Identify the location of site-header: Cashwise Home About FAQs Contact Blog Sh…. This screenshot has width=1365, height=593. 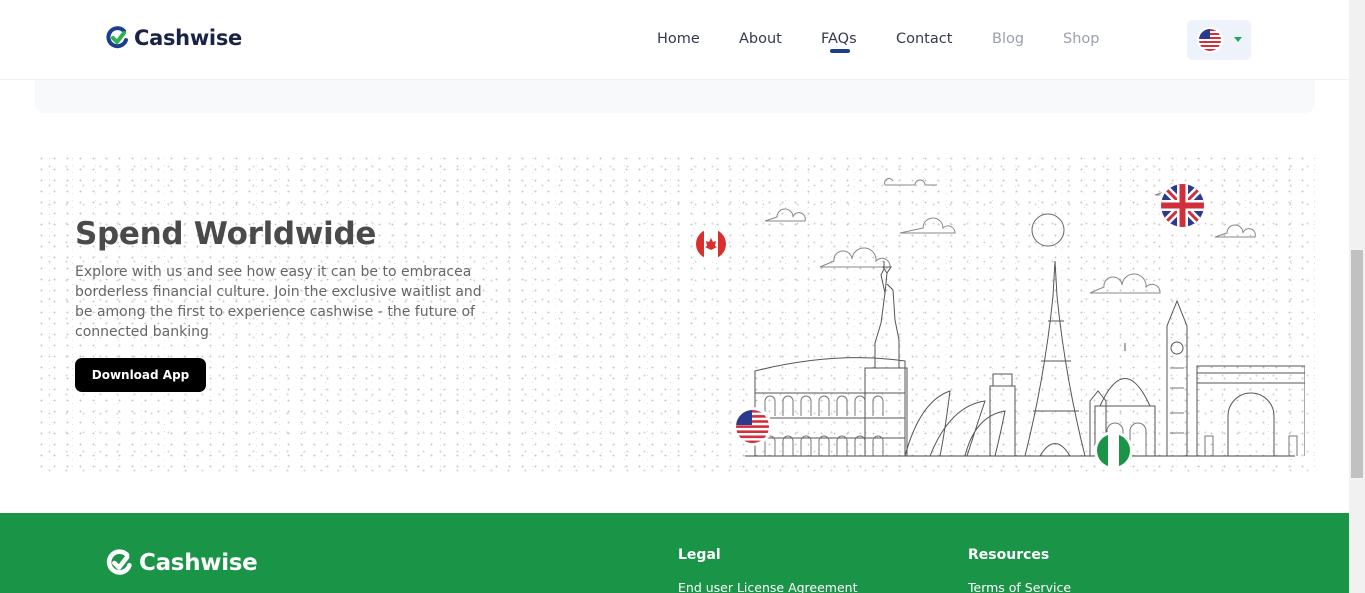
(674, 40).